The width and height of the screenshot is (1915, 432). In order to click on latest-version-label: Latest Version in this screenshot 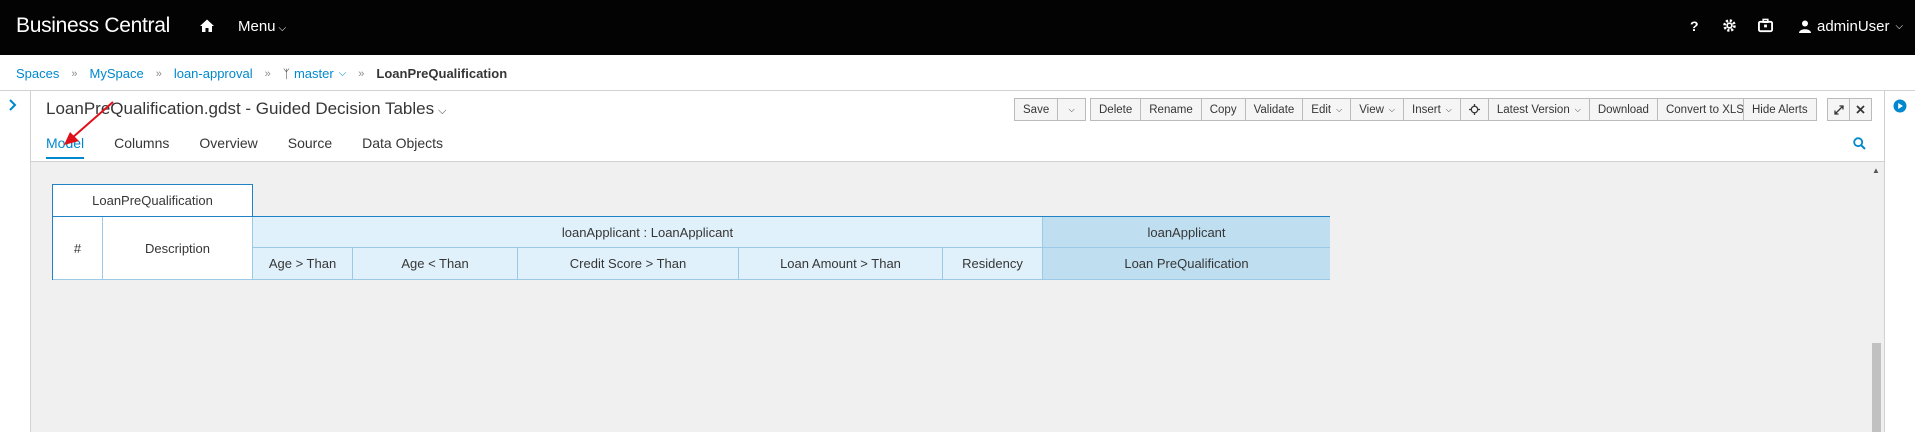, I will do `click(1533, 109)`.